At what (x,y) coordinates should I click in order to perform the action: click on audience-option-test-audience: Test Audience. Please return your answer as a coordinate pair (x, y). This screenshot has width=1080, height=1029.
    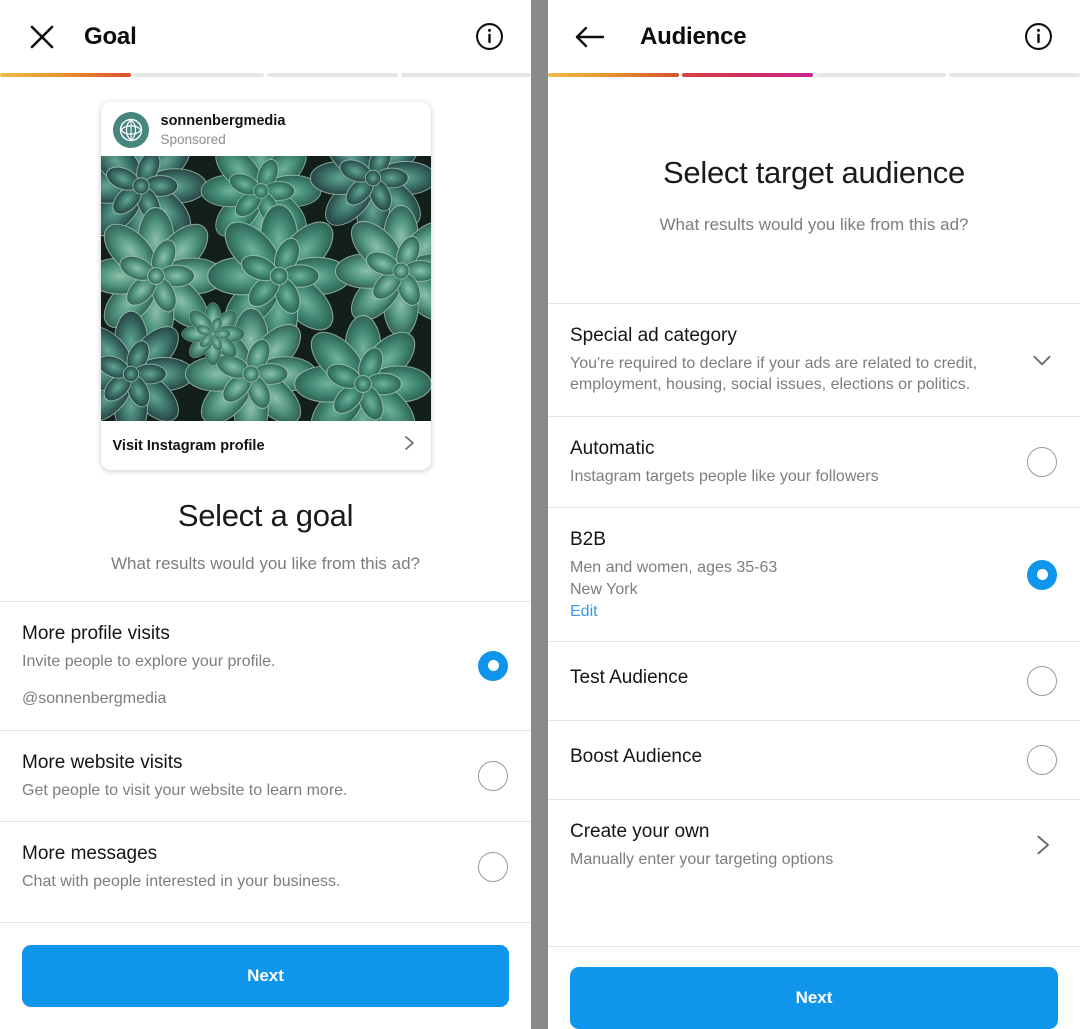
    Looking at the image, I should click on (814, 681).